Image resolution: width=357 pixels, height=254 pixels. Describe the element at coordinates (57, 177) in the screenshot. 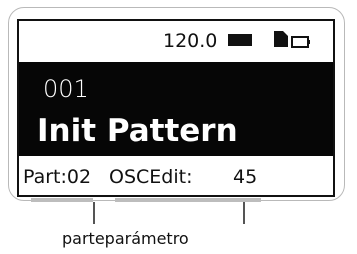

I see `part-indicator: Part:02` at that location.